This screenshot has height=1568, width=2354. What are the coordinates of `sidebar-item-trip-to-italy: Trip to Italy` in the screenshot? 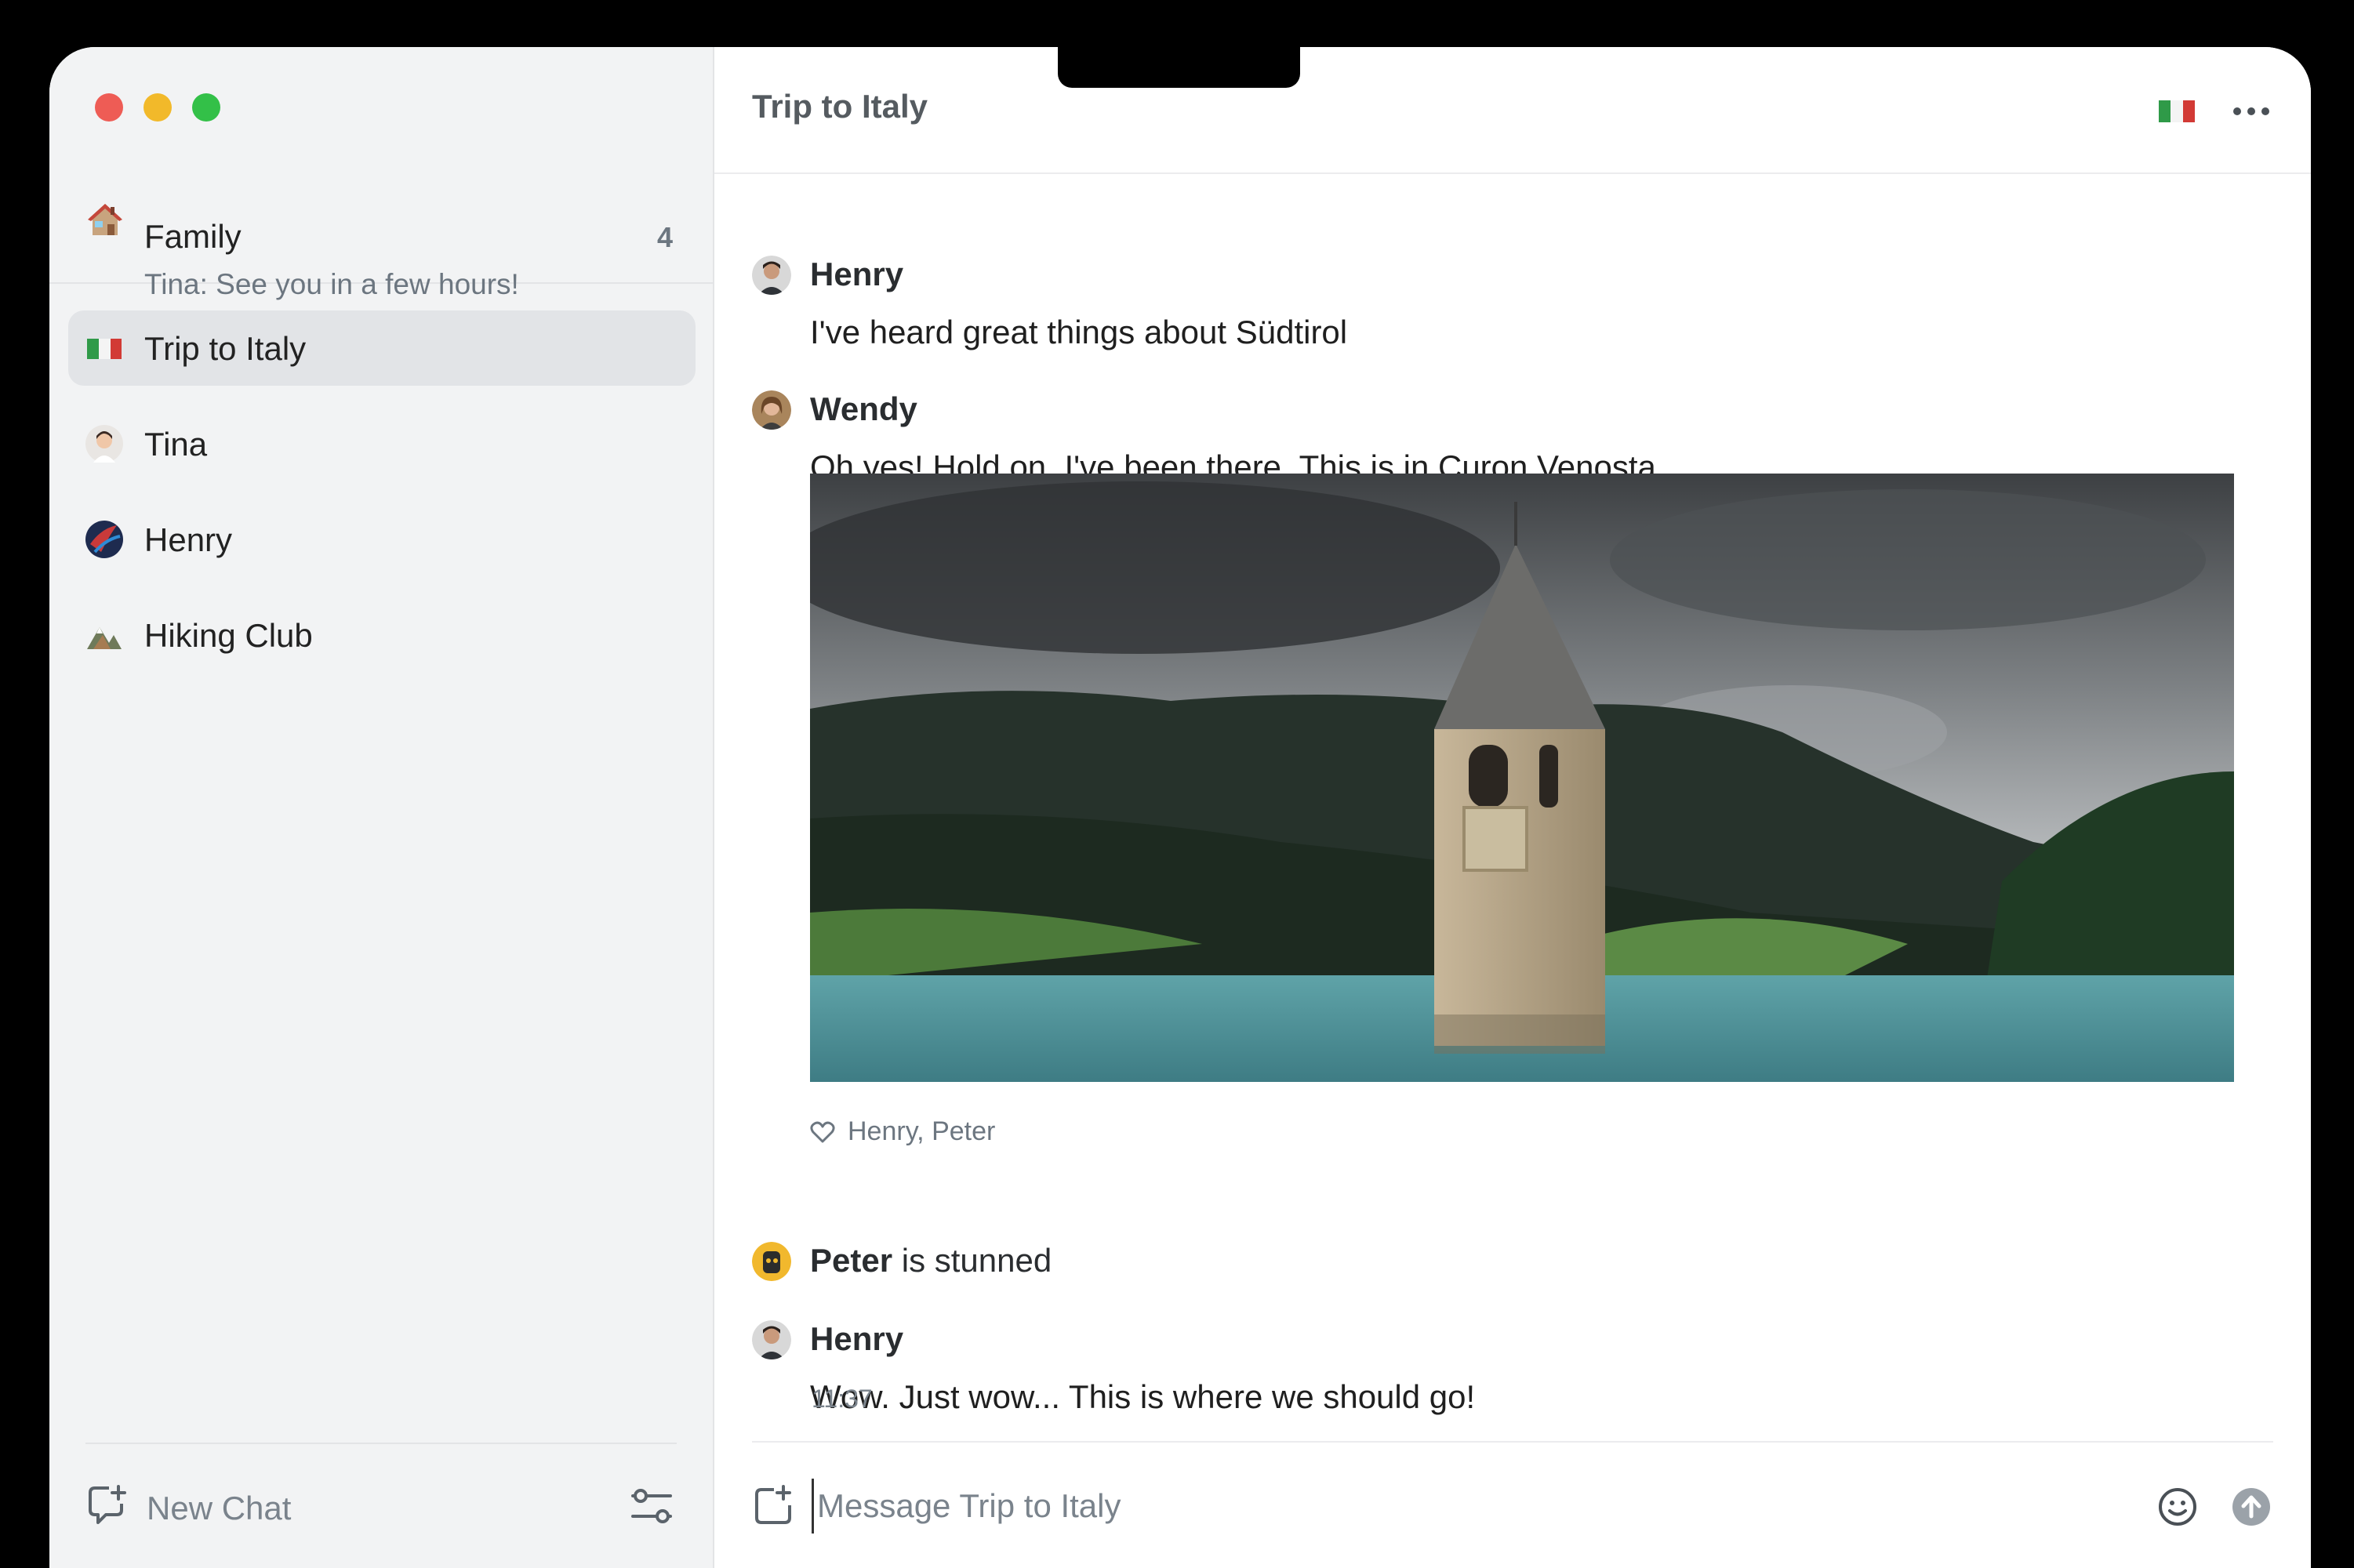 It's located at (382, 348).